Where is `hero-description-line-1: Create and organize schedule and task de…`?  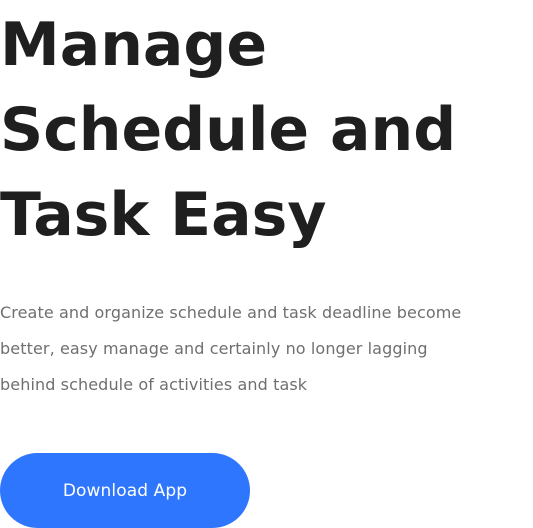
hero-description-line-1: Create and organize schedule and task de… is located at coordinates (231, 312).